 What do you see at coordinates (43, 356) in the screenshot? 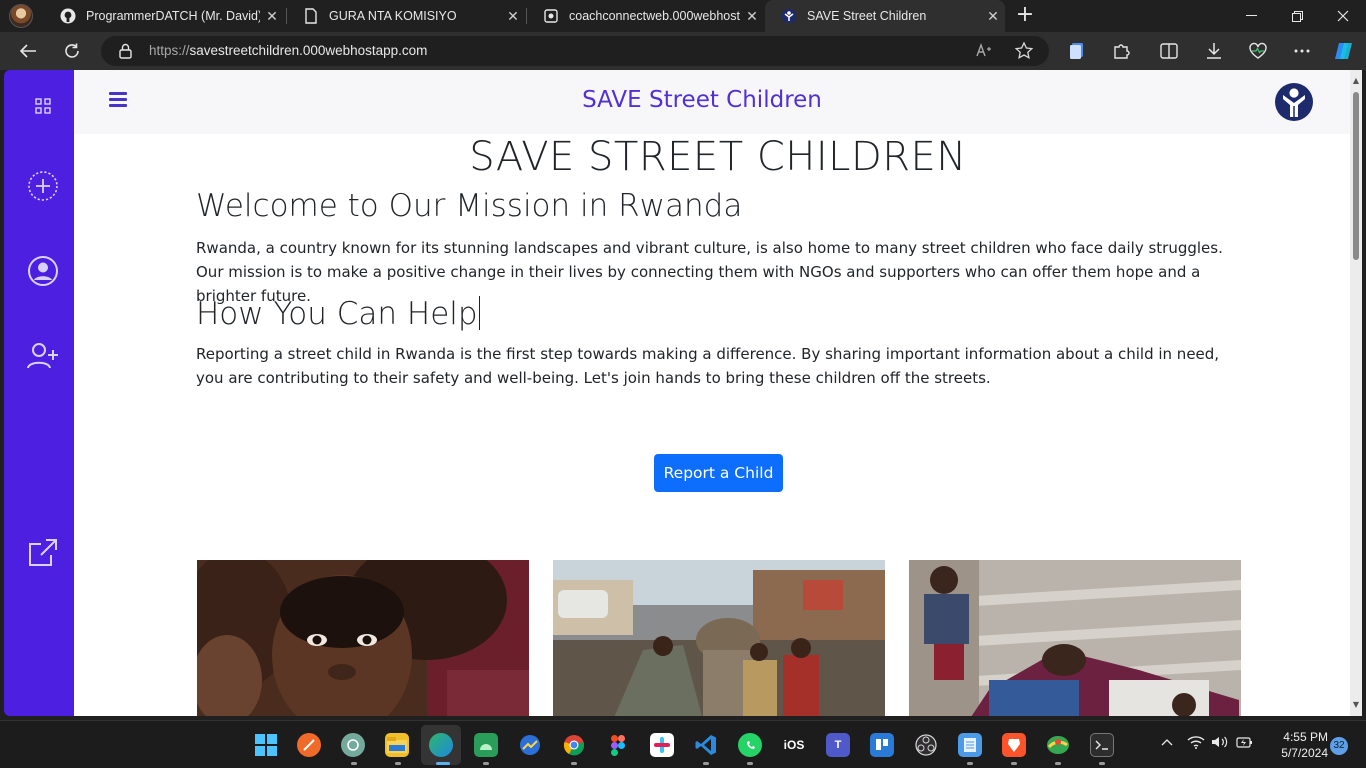
I see `add-user-icon` at bounding box center [43, 356].